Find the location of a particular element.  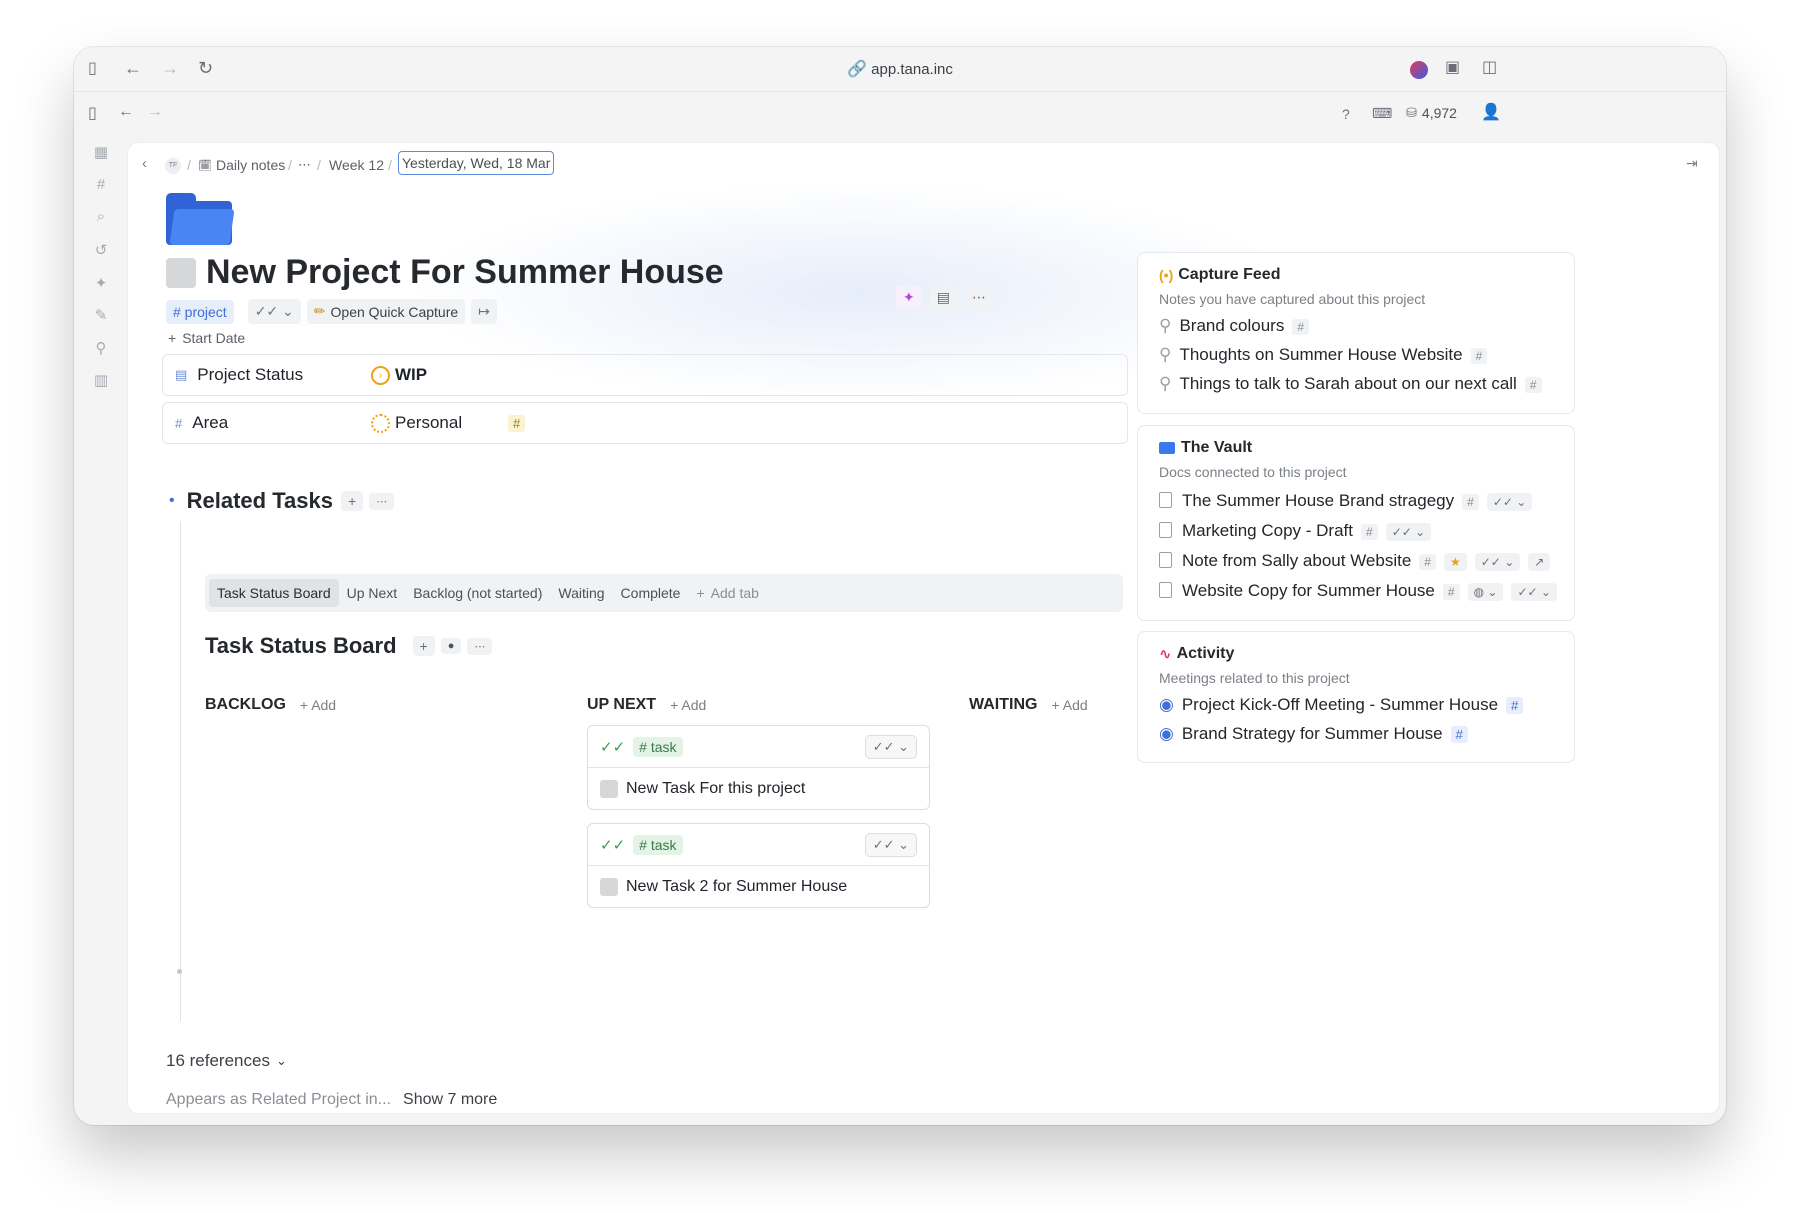

area-tag: # is located at coordinates (517, 423).